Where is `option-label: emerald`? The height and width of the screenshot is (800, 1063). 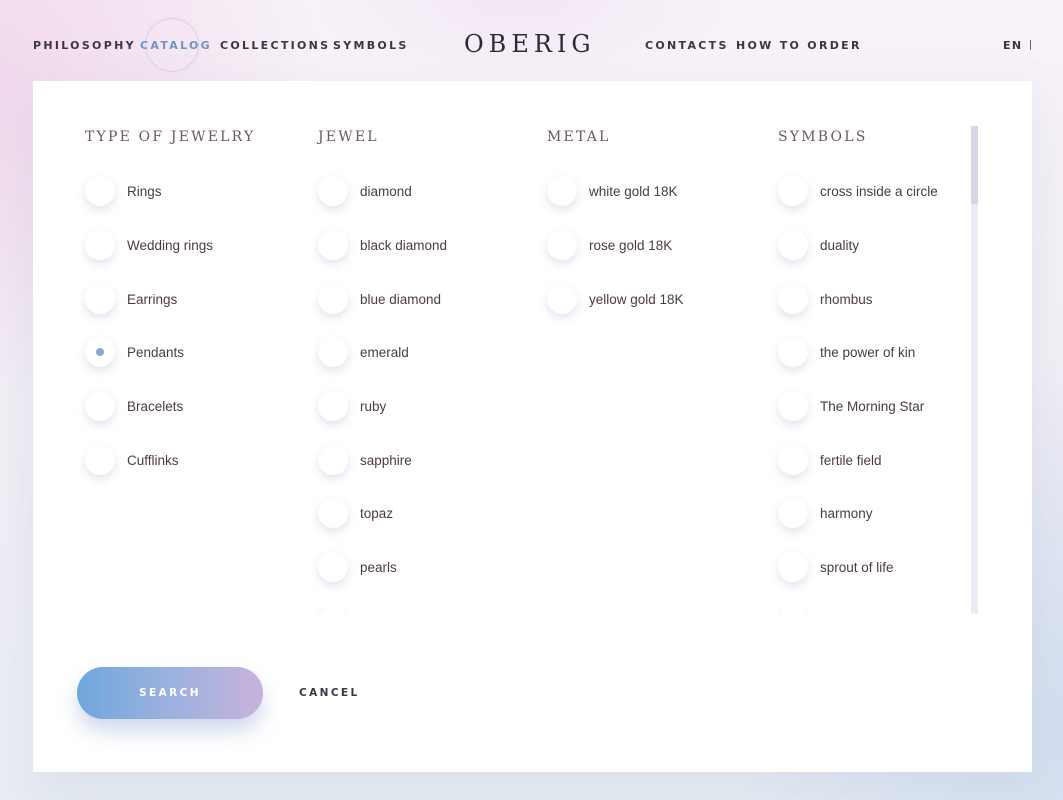
option-label: emerald is located at coordinates (384, 352).